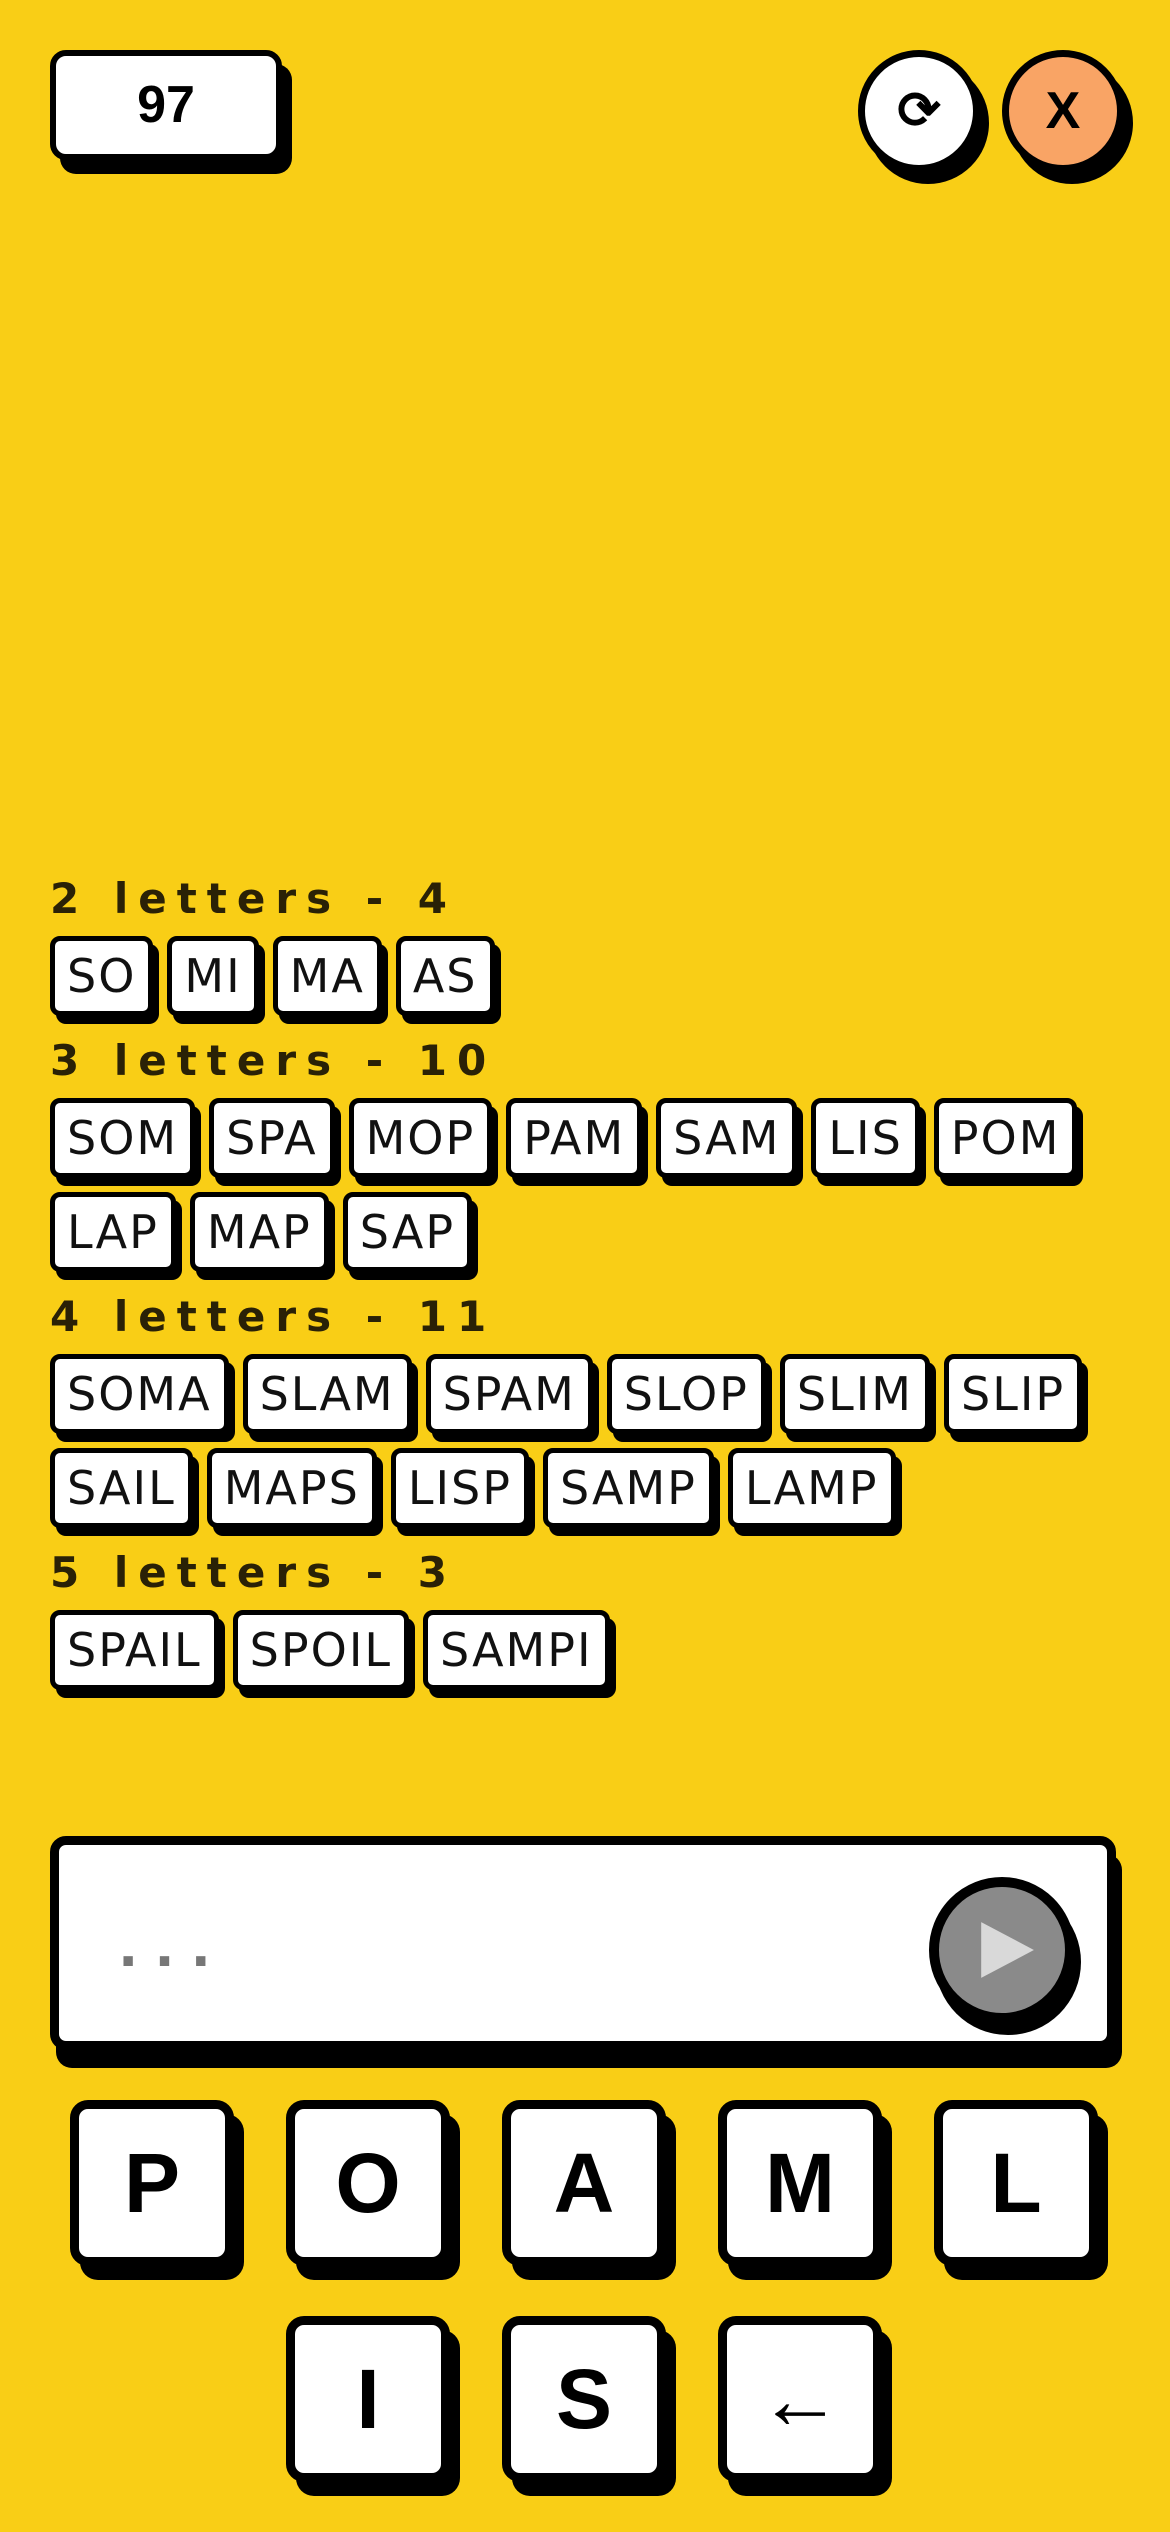  I want to click on submit-button, so click(1002, 1950).